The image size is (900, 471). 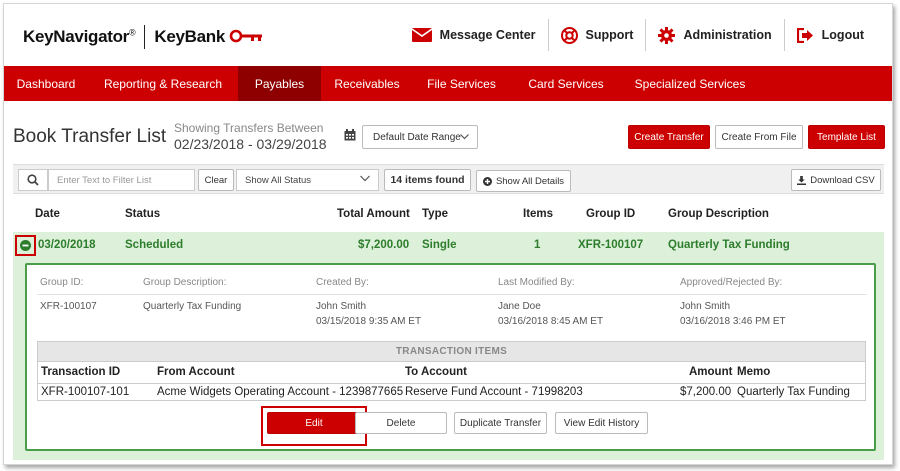 I want to click on detail-approved-rejected-by-label: Approved/Rejected By:, so click(x=731, y=282).